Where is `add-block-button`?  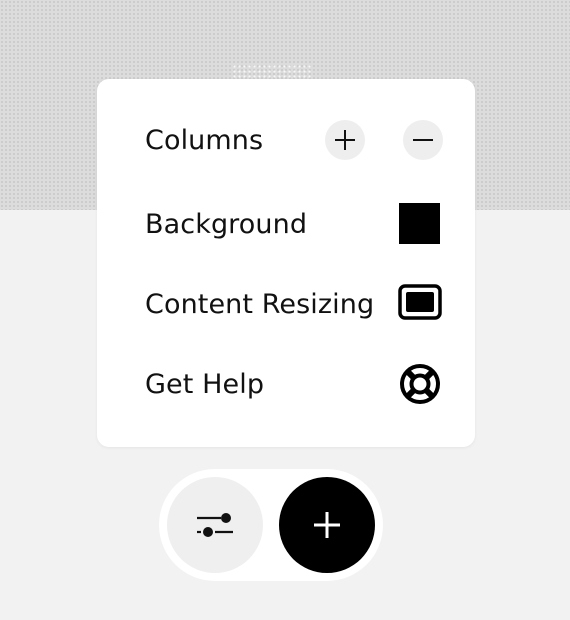 add-block-button is located at coordinates (327, 525).